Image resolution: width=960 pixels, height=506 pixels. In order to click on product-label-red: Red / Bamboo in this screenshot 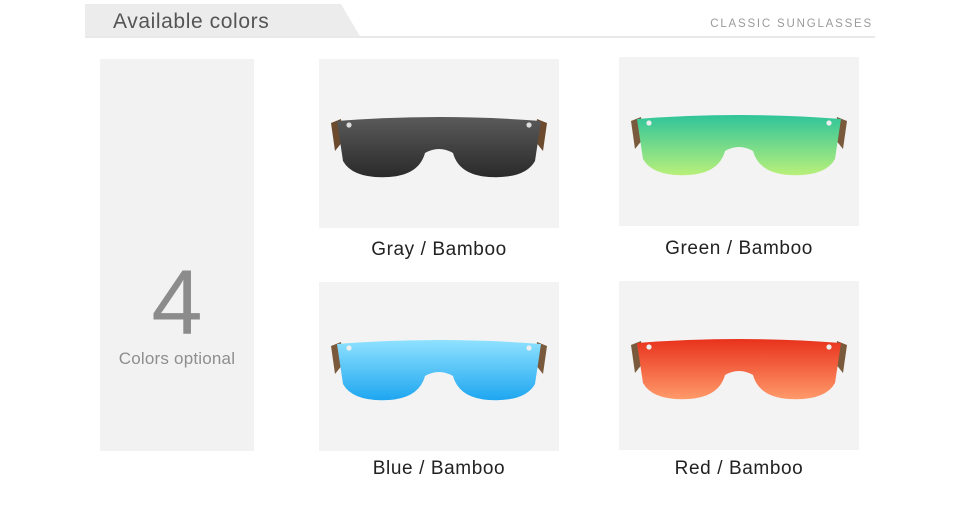, I will do `click(739, 468)`.